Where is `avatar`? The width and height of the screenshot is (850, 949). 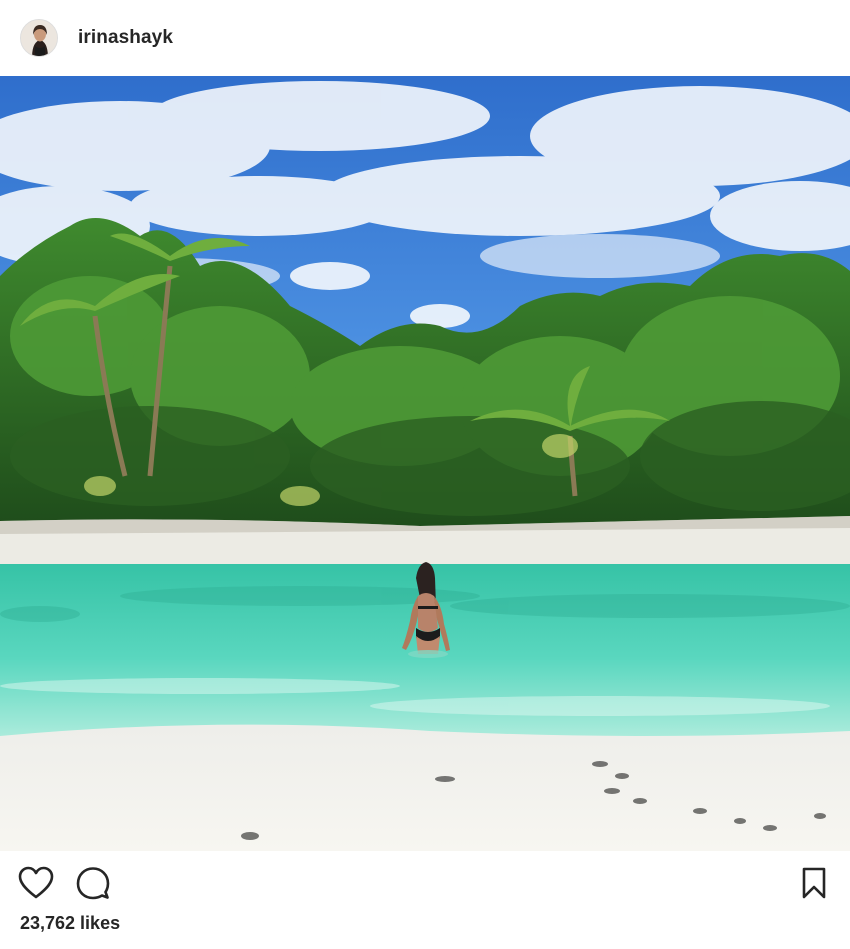 avatar is located at coordinates (39, 38).